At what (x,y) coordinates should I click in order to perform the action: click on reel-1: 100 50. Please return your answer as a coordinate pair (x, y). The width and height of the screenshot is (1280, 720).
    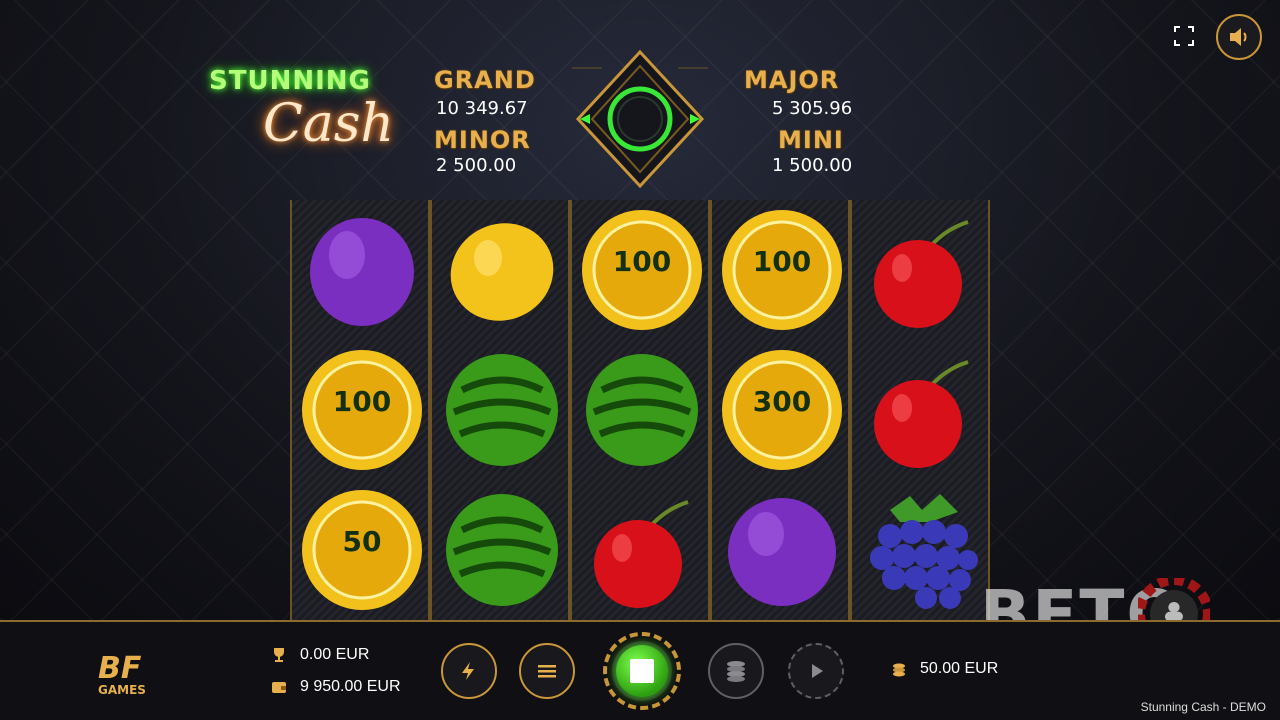
    Looking at the image, I should click on (360, 410).